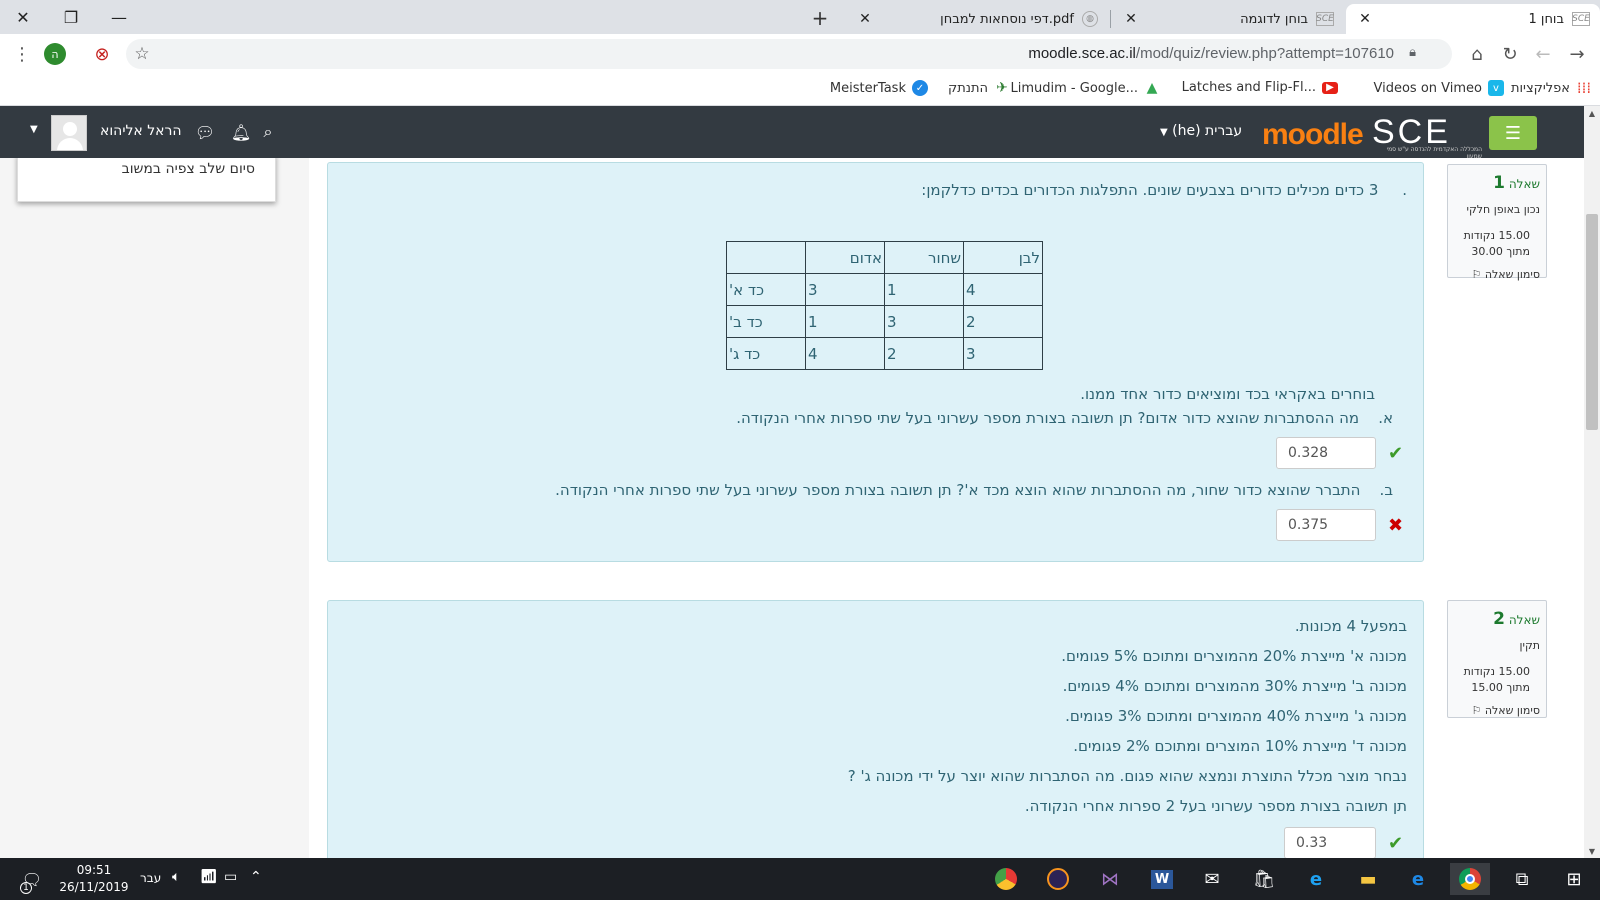  Describe the element at coordinates (1522, 879) in the screenshot. I see `task-view-icon: ⧉` at that location.